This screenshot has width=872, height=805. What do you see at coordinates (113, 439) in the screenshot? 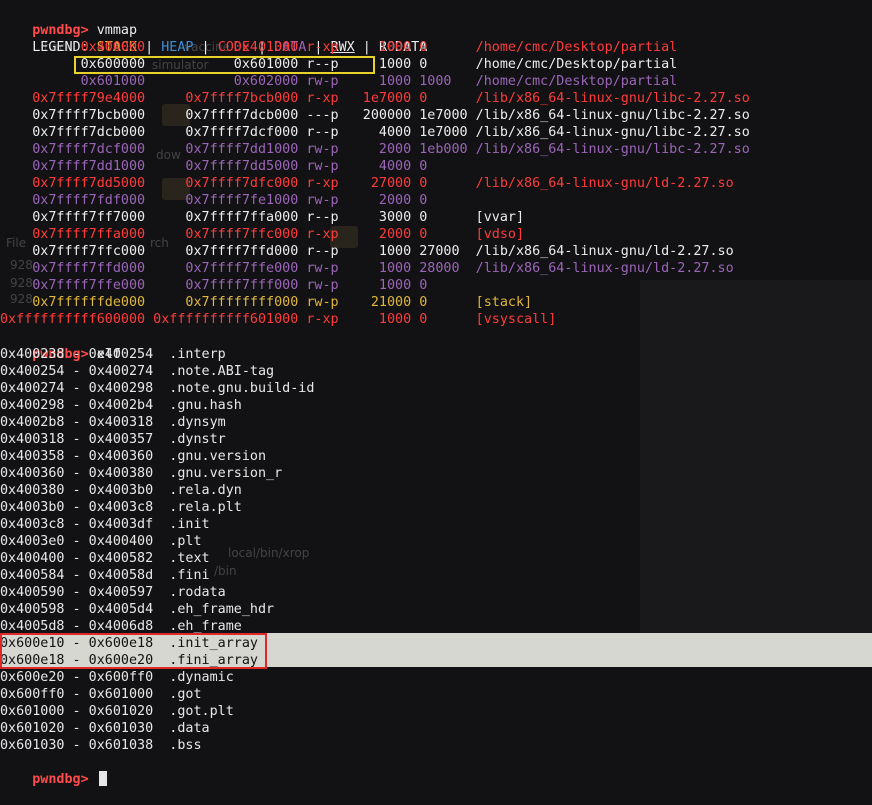
I see `elf-section-text: 0x400318 - 0x400357 .dynstr` at bounding box center [113, 439].